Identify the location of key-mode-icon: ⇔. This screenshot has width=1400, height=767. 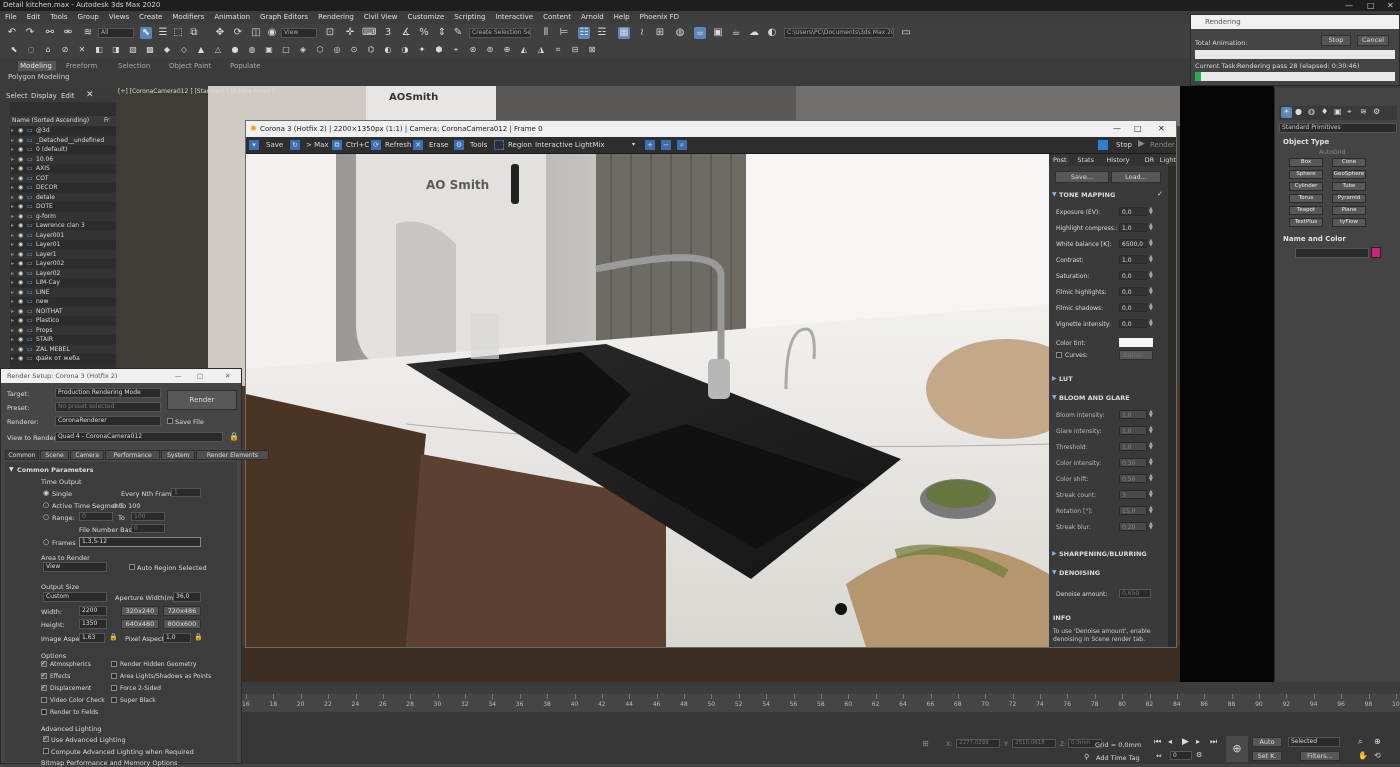
(1159, 756).